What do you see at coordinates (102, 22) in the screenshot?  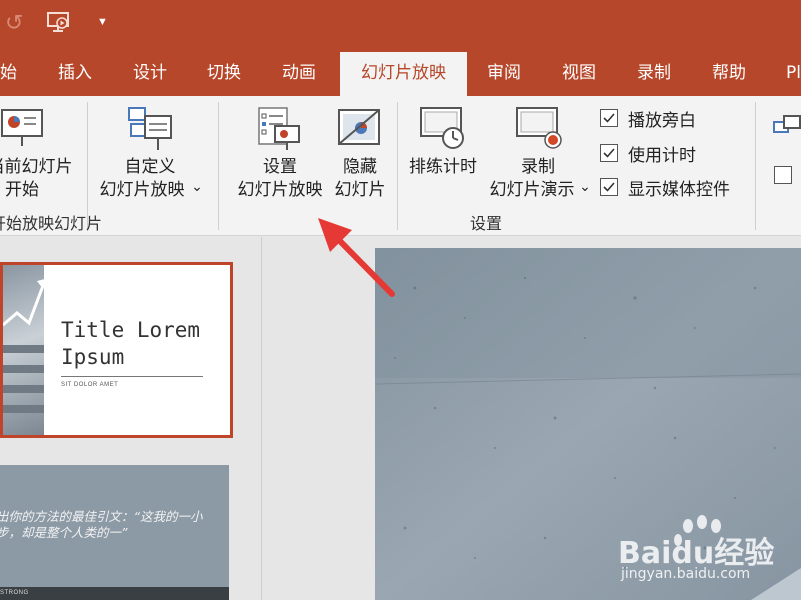 I see `customize-dropdown-icon: ▼` at bounding box center [102, 22].